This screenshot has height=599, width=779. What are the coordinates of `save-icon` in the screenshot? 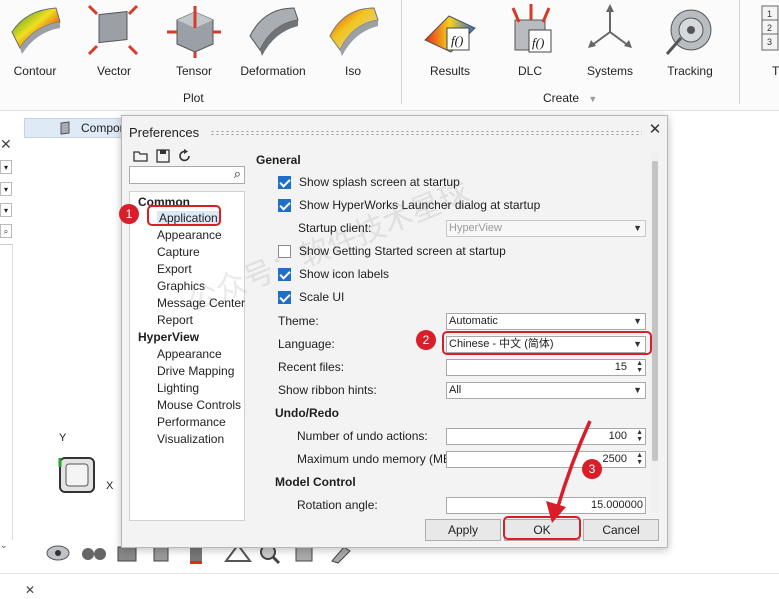 It's located at (163, 156).